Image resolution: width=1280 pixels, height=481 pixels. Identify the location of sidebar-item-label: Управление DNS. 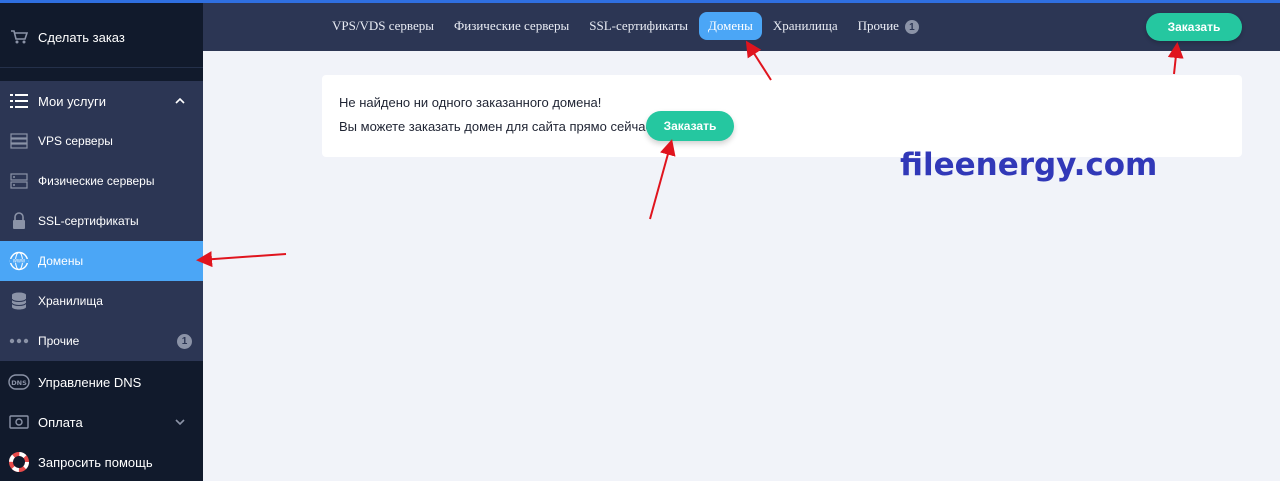
(90, 382).